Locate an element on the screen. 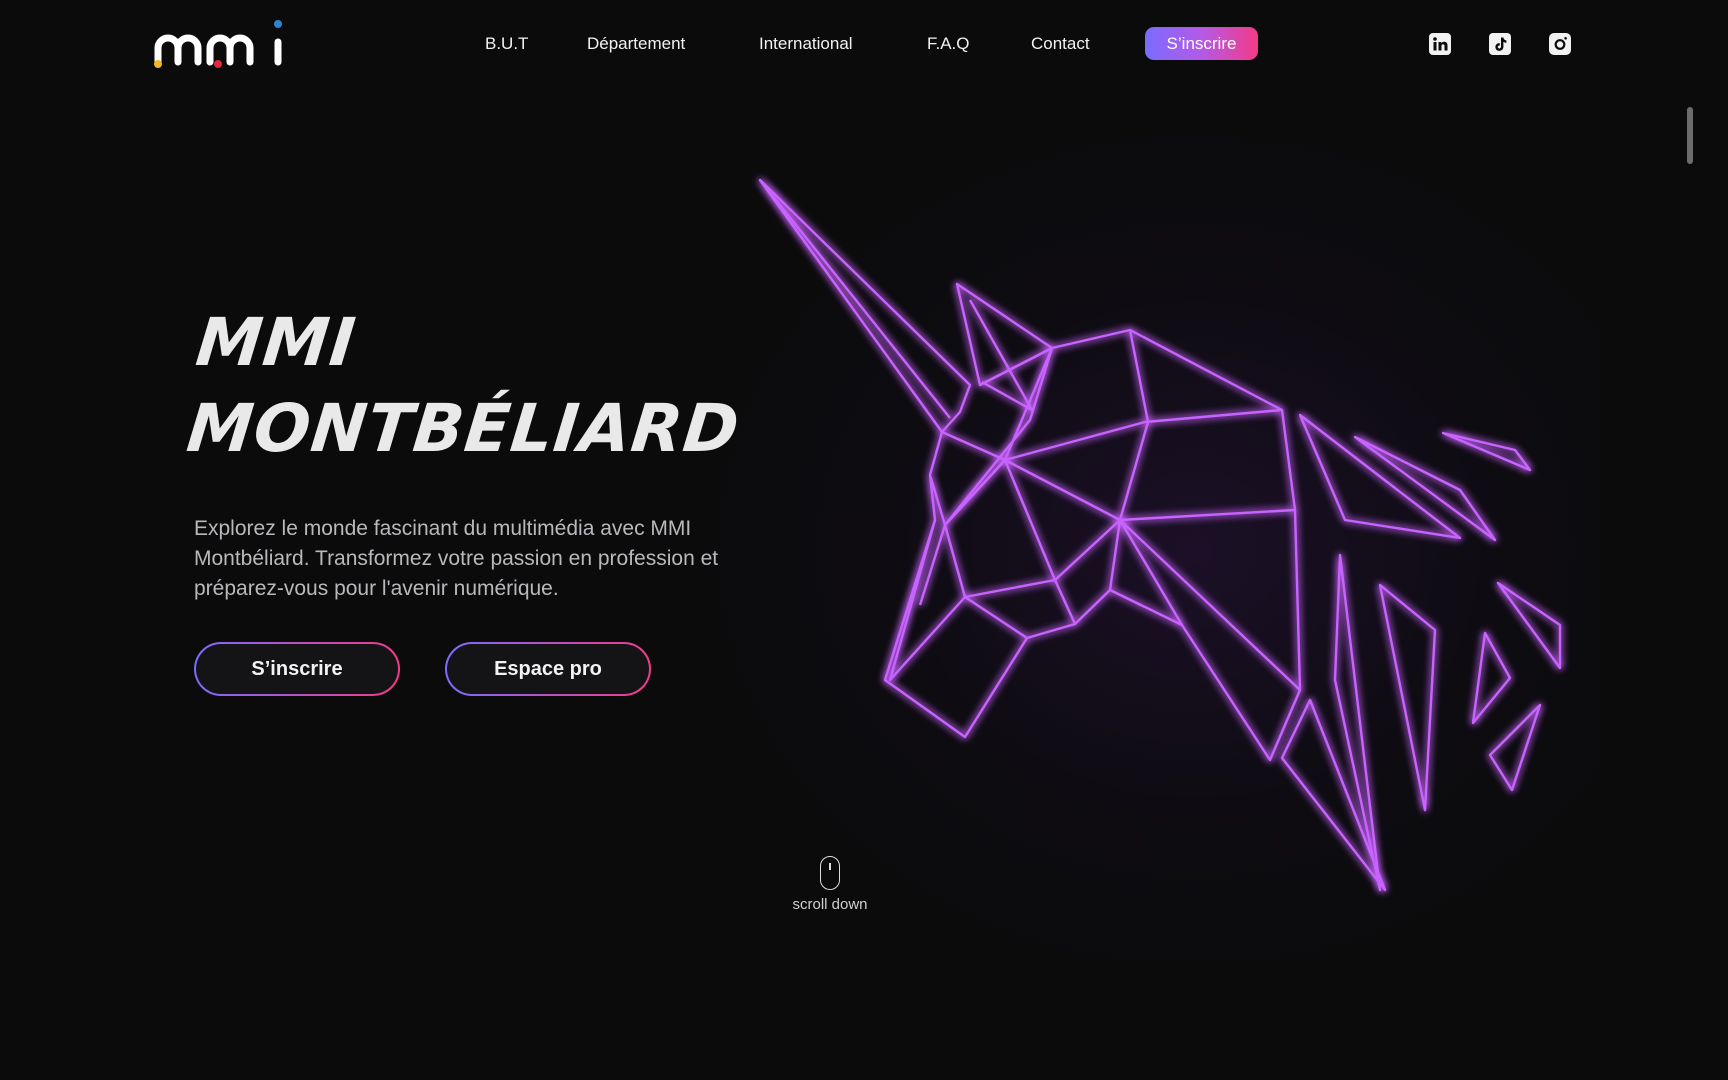 This screenshot has width=1728, height=1080. hero-title-line-1: MMI is located at coordinates (276, 342).